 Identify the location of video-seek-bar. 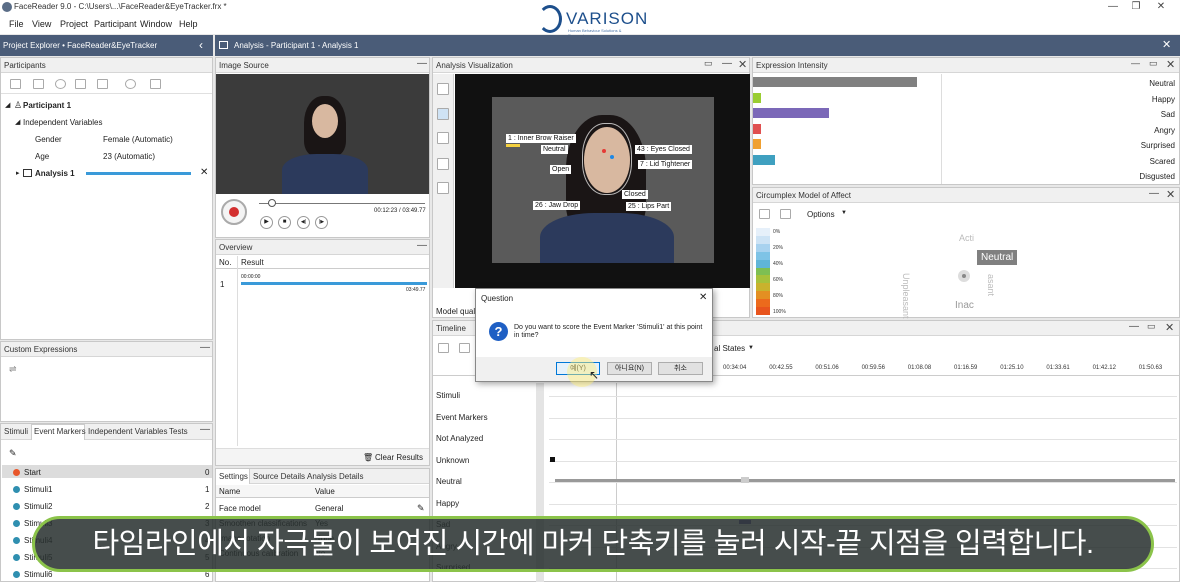
(342, 203).